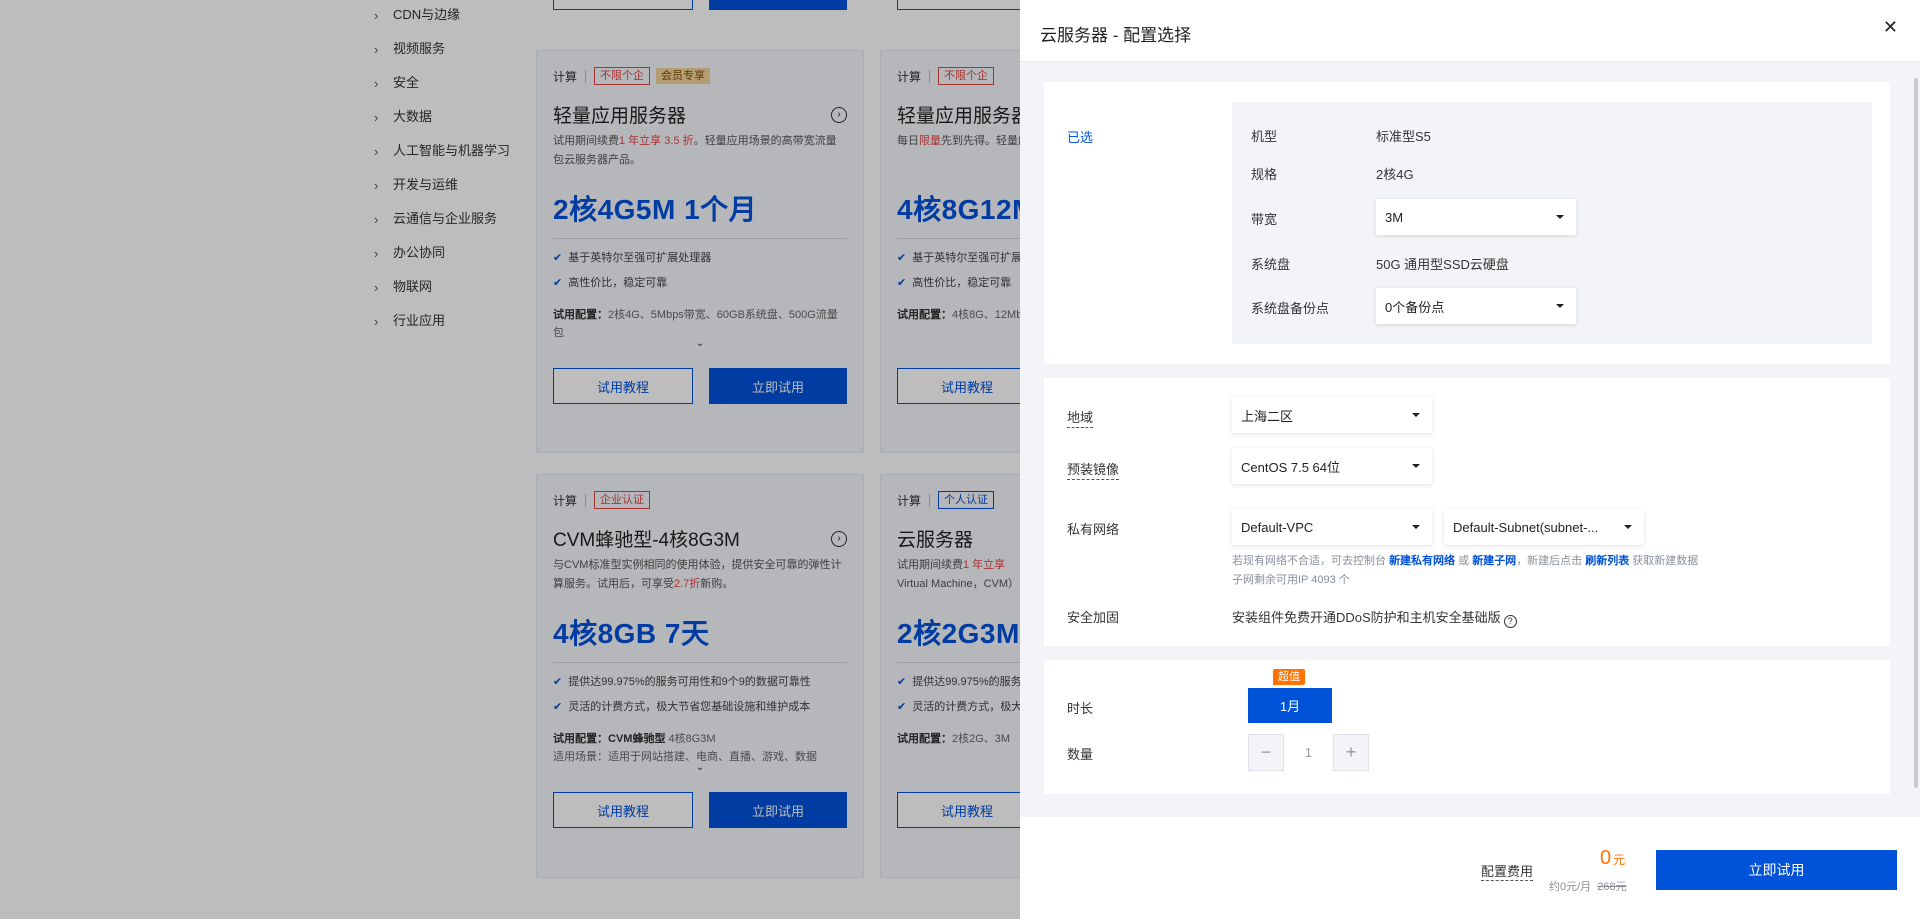 The image size is (1920, 919). What do you see at coordinates (1332, 466) in the screenshot?
I see `image-select: CentOS 7.5 64位` at bounding box center [1332, 466].